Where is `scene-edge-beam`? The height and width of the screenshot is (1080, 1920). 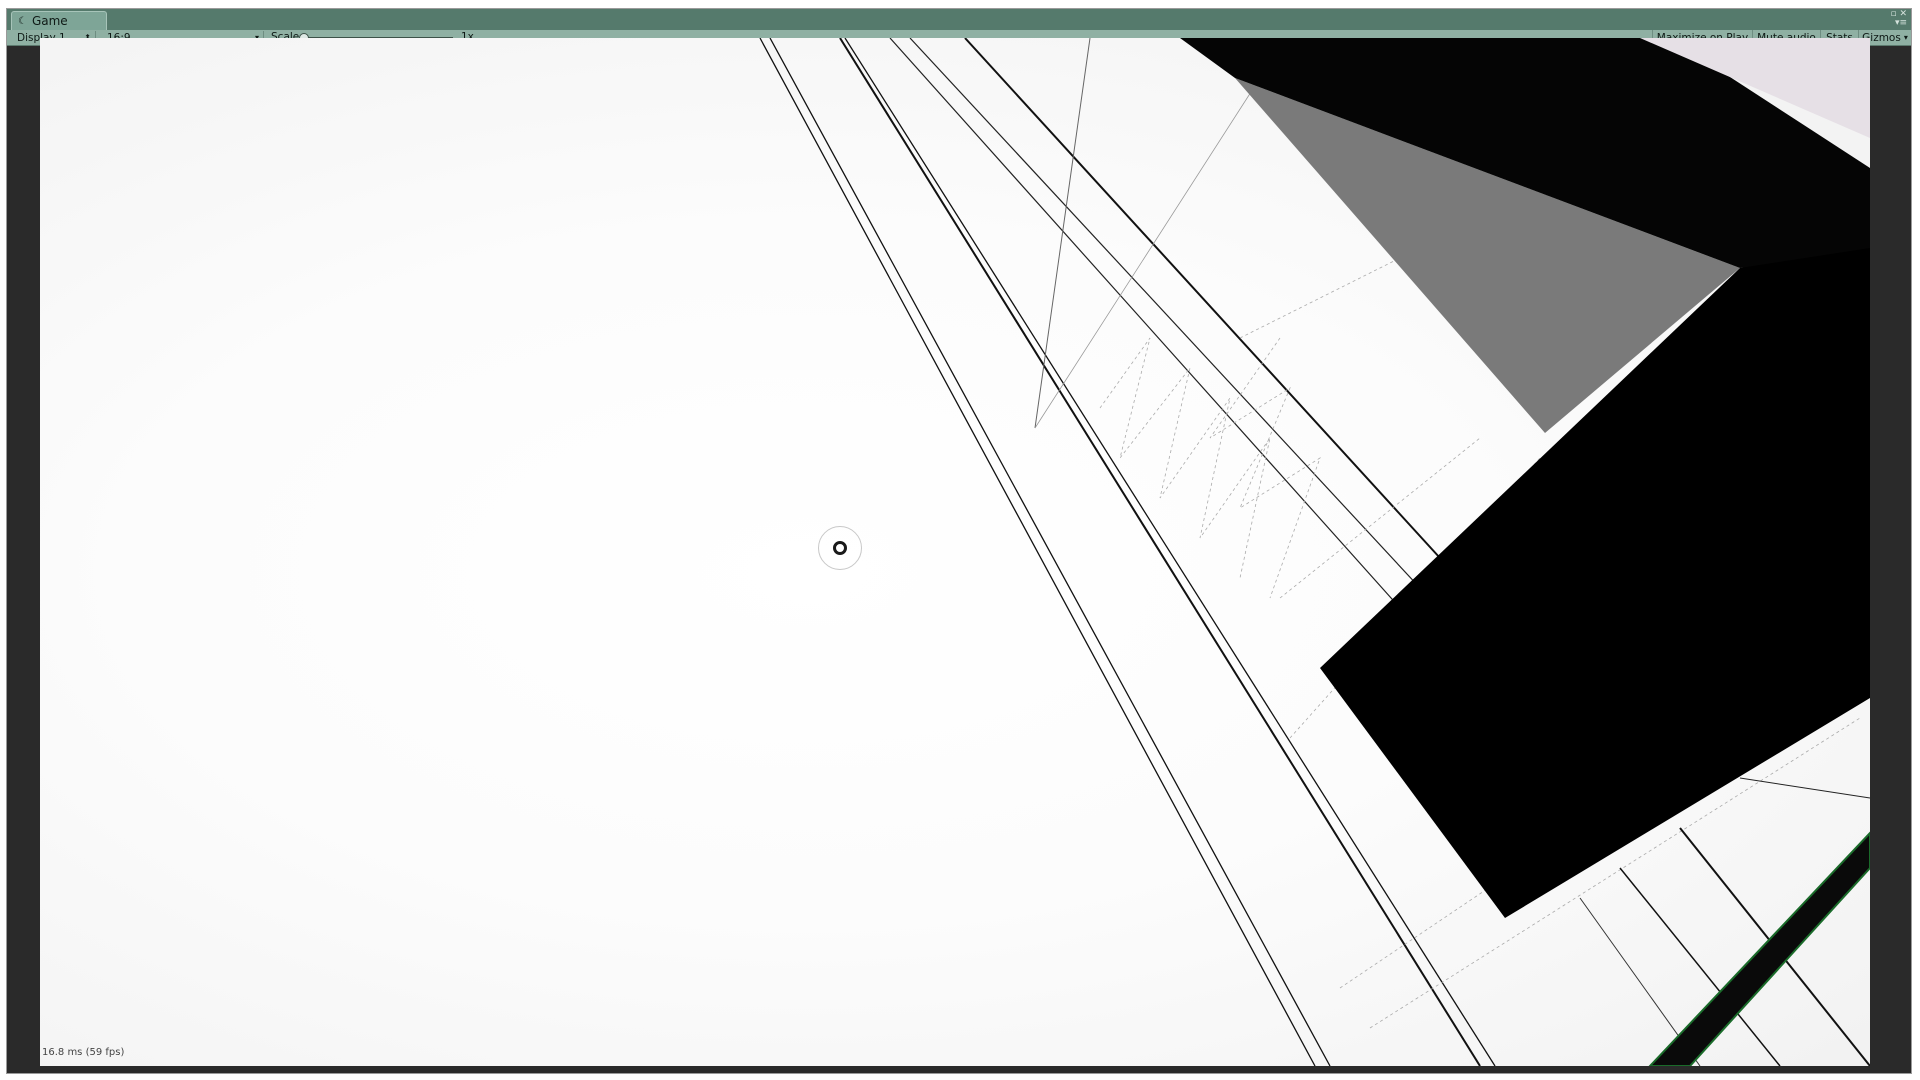 scene-edge-beam is located at coordinates (1759, 948).